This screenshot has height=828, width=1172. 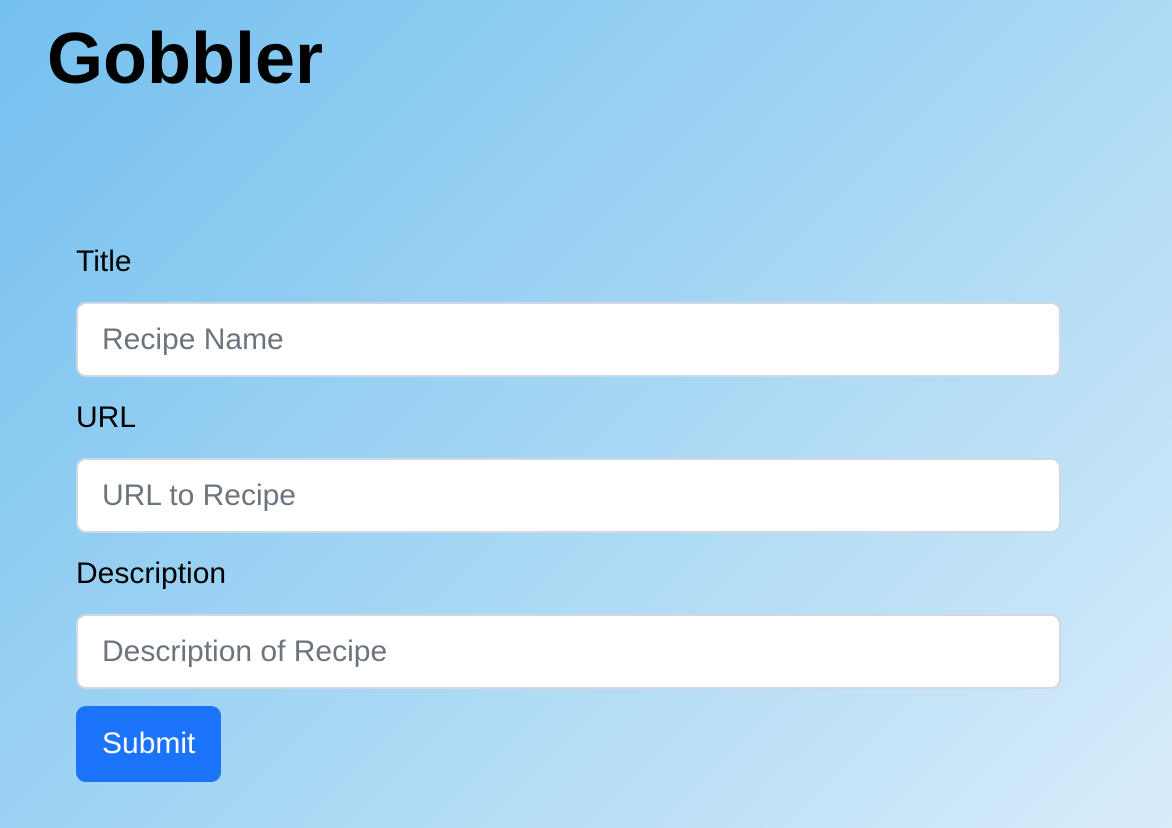 I want to click on url-label: URL, so click(x=106, y=417).